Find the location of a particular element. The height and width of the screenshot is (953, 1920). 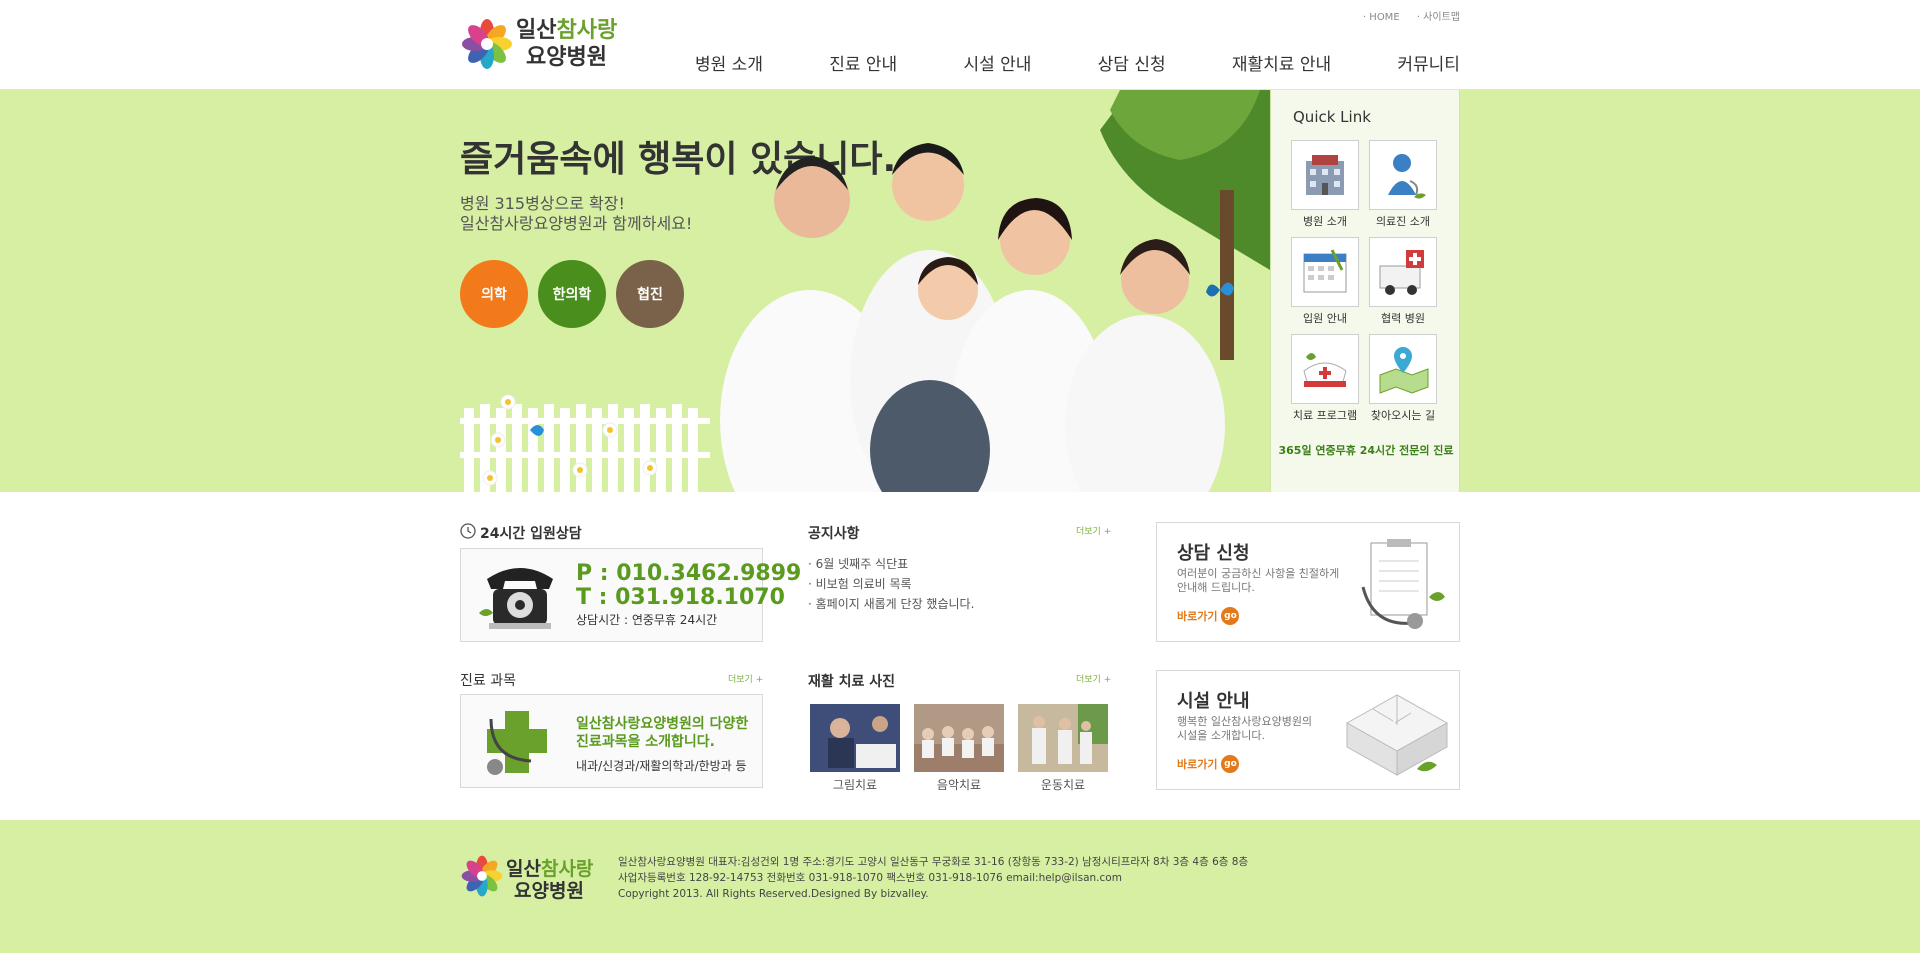

quick-link-program: 치료 프로그램 is located at coordinates (1325, 378).